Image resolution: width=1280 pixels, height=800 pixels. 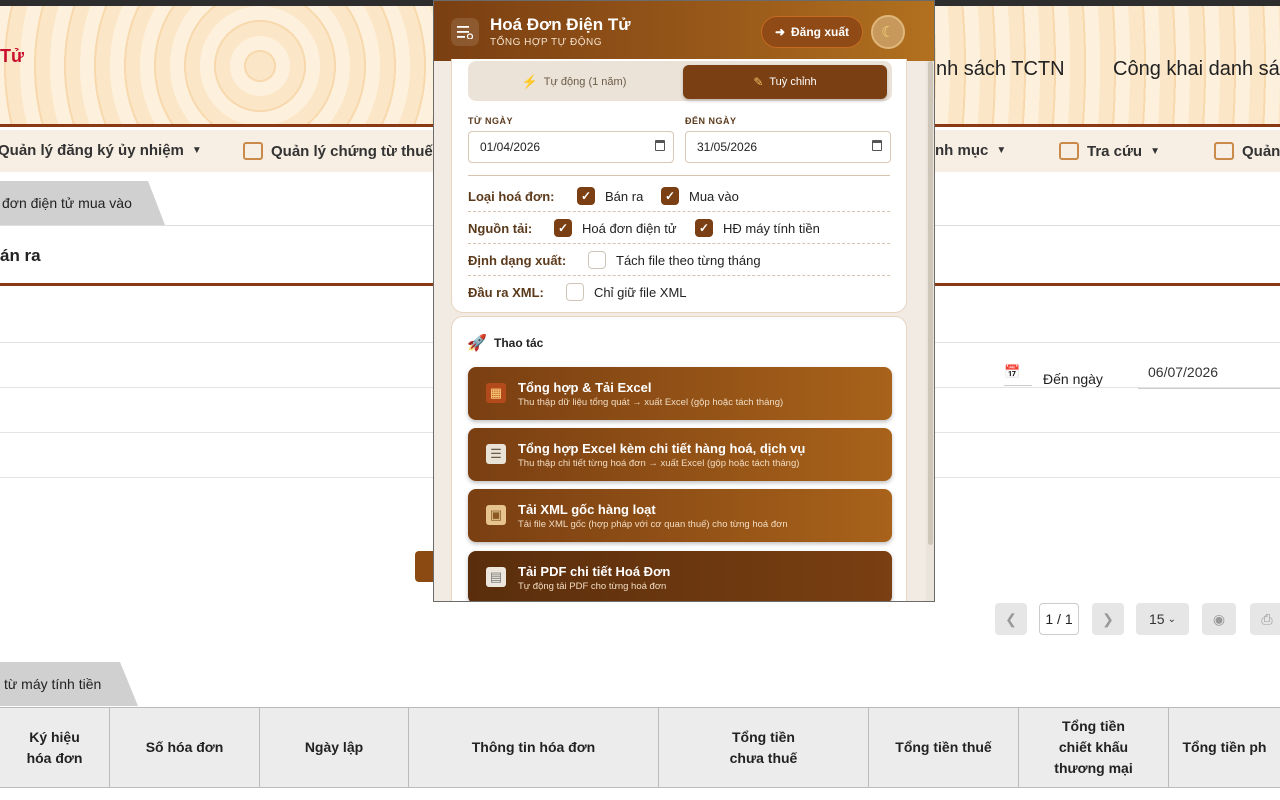 What do you see at coordinates (1011, 619) in the screenshot?
I see `prev-page-button: ❮` at bounding box center [1011, 619].